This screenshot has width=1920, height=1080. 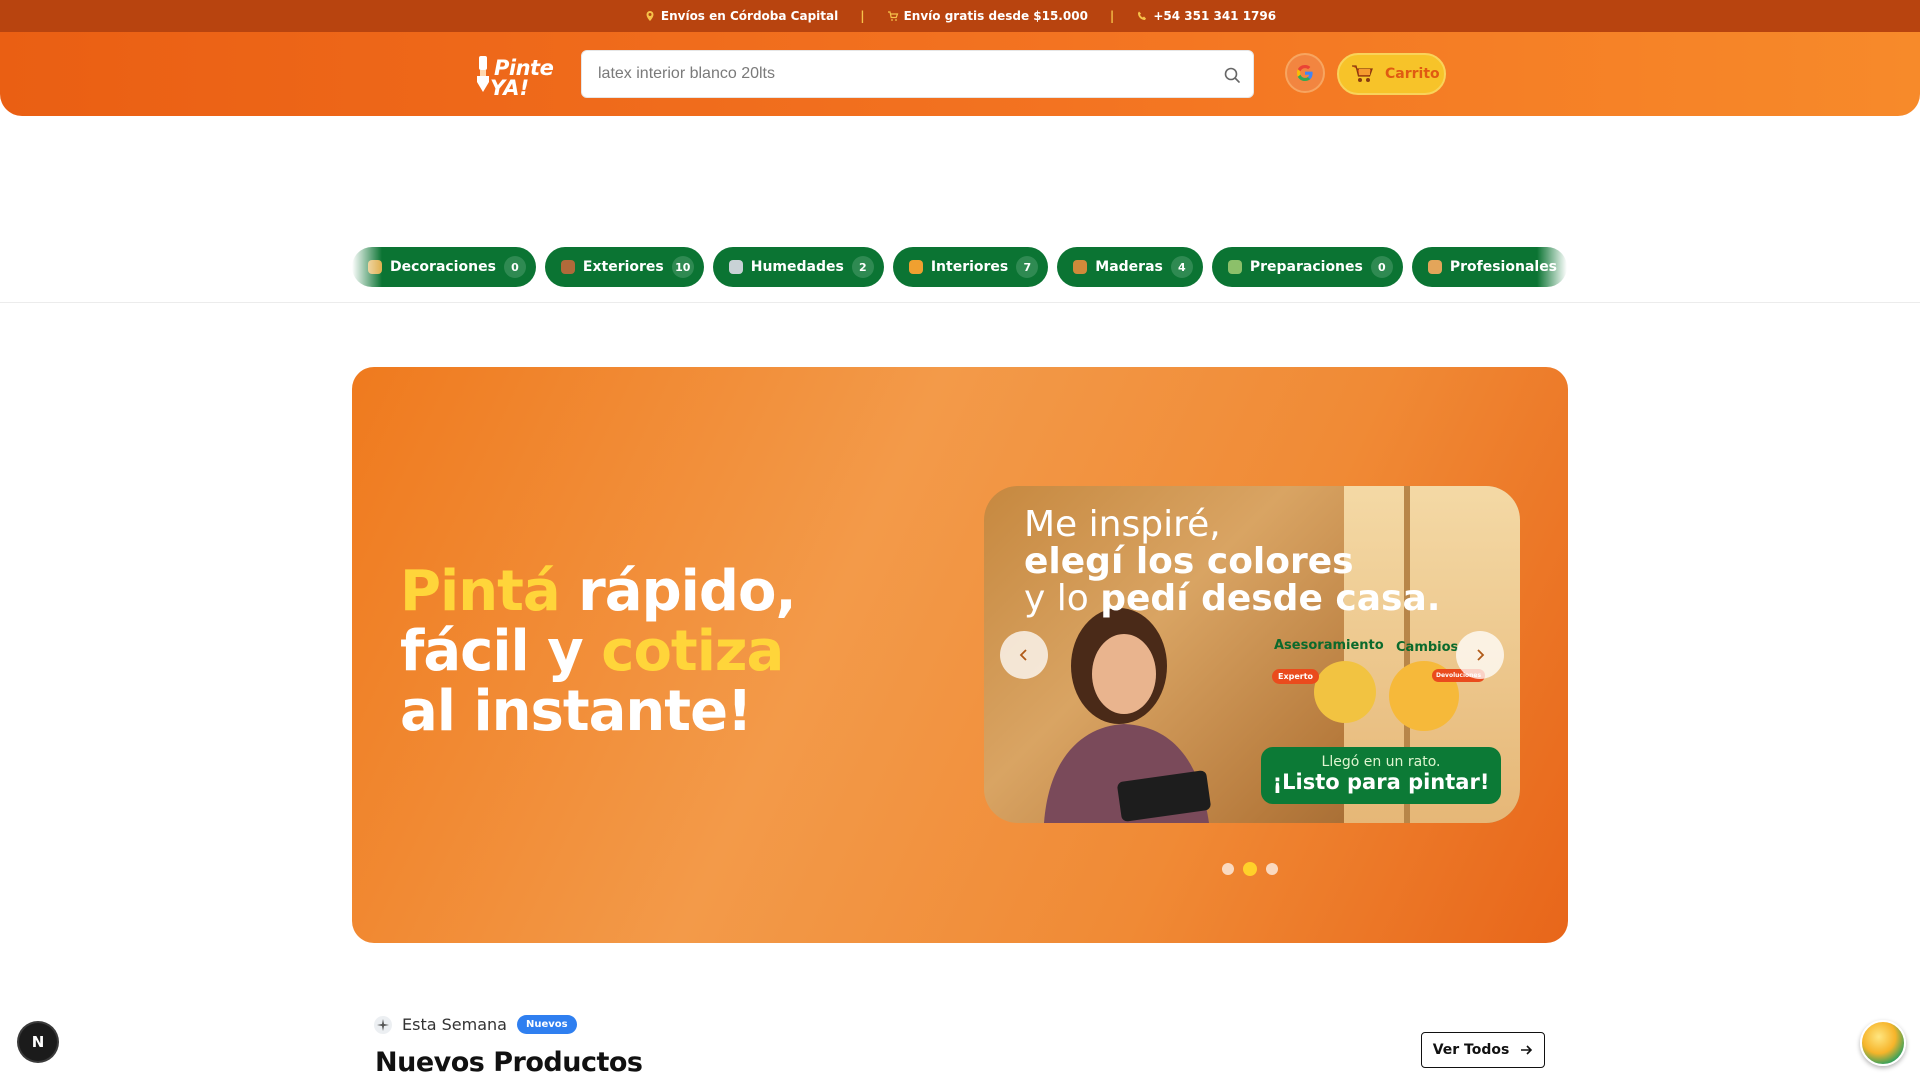 I want to click on headline-word: fácil y, so click(x=492, y=651).